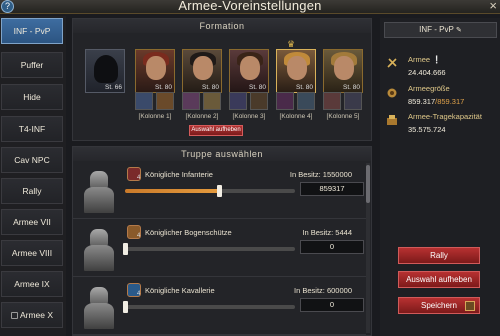 The image size is (500, 336). What do you see at coordinates (99, 191) in the screenshot?
I see `infantry-unit-image` at bounding box center [99, 191].